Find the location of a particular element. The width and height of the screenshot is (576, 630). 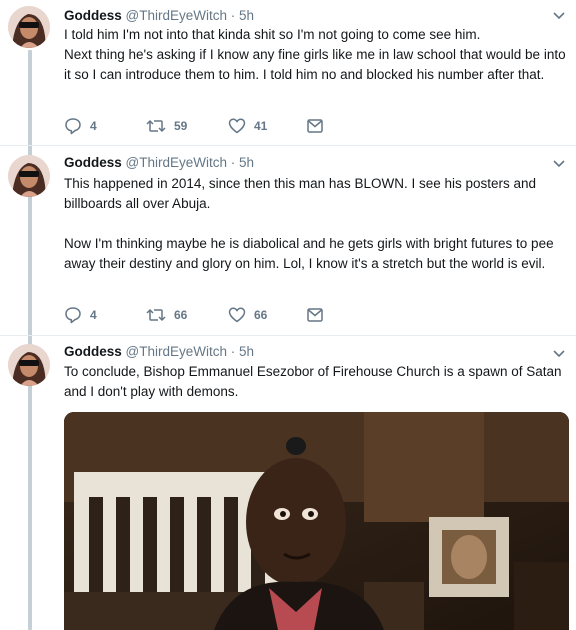

like-button: 41 is located at coordinates (247, 126).